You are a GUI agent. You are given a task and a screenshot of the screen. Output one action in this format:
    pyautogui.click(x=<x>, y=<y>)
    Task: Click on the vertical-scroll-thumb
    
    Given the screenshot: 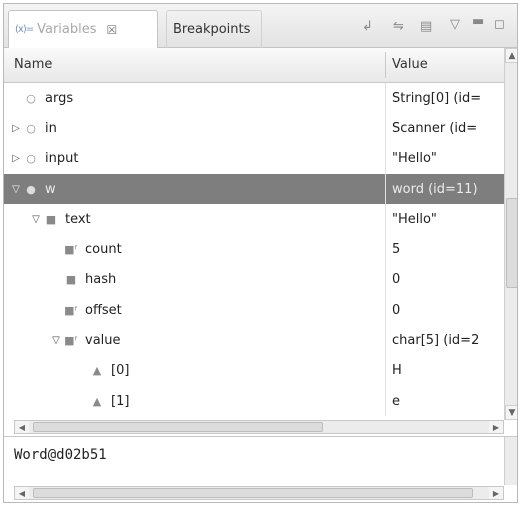 What is the action you would take?
    pyautogui.click(x=511, y=243)
    